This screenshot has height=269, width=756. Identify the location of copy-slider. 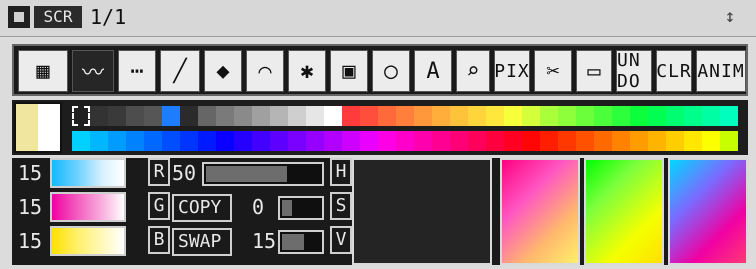
(301, 208).